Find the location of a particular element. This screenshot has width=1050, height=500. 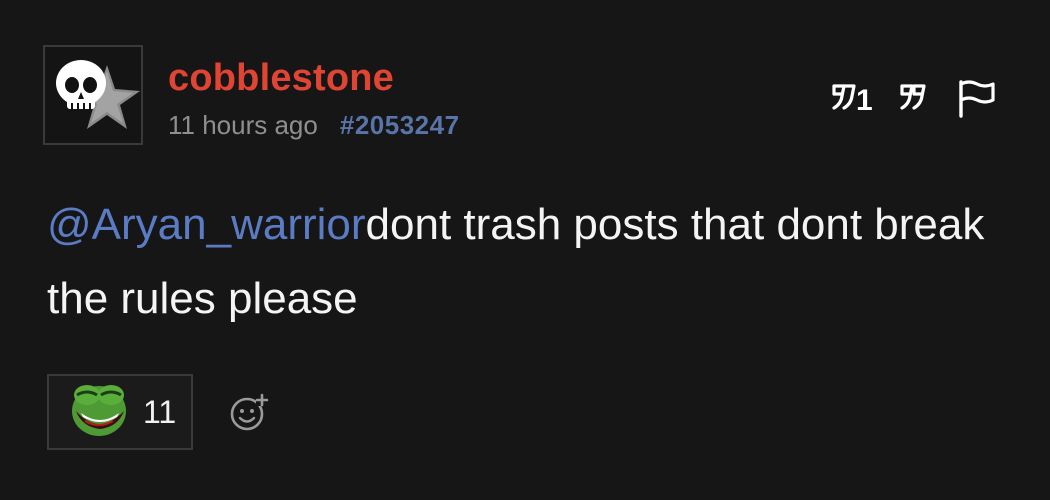

username: cobblestone is located at coordinates (281, 78).